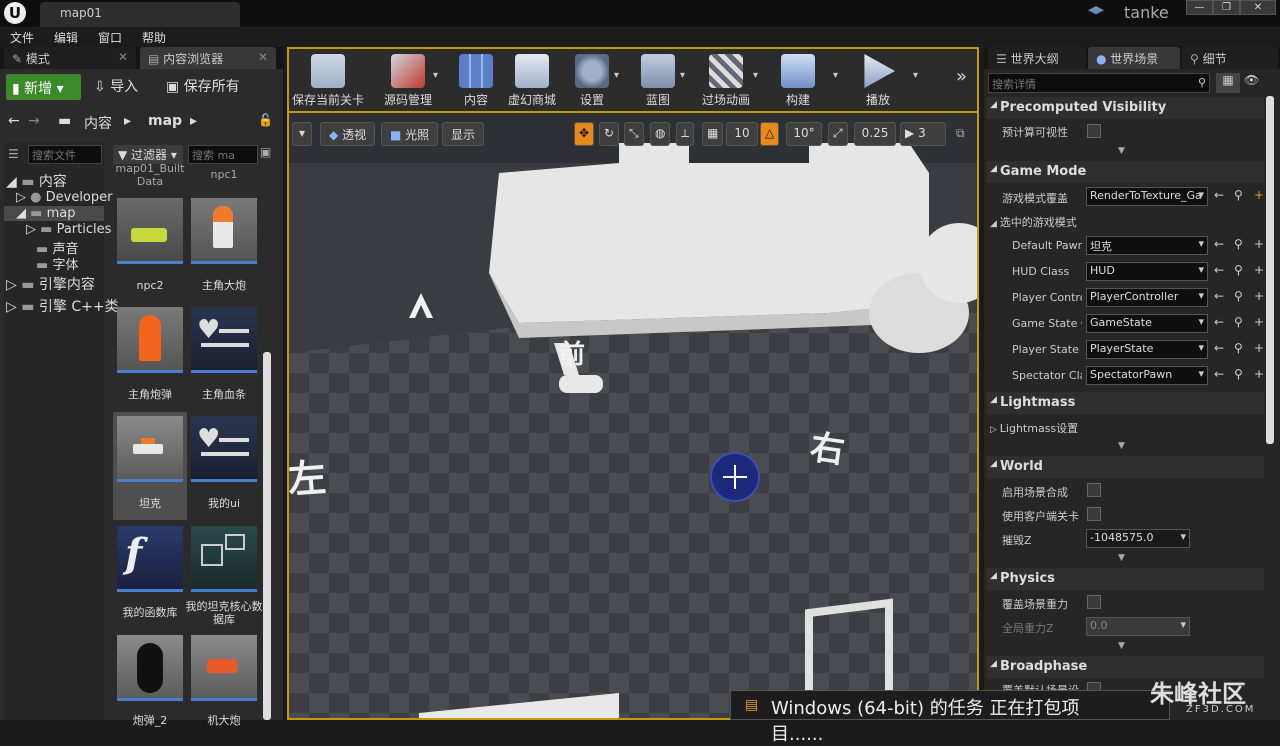  I want to click on grid-snap-value: 10, so click(742, 134).